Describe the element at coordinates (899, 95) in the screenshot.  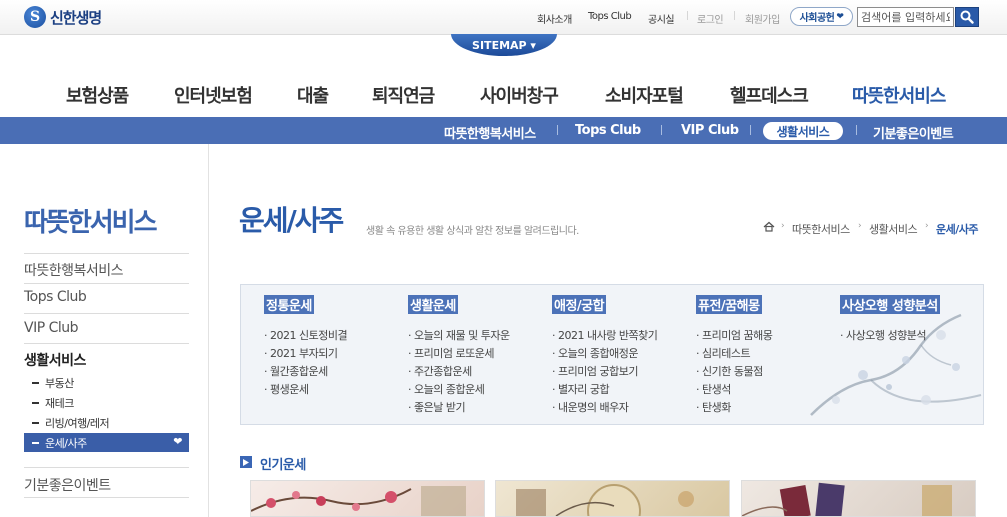
I see `gnb-item-warm-service: 따뜻한서비스` at that location.